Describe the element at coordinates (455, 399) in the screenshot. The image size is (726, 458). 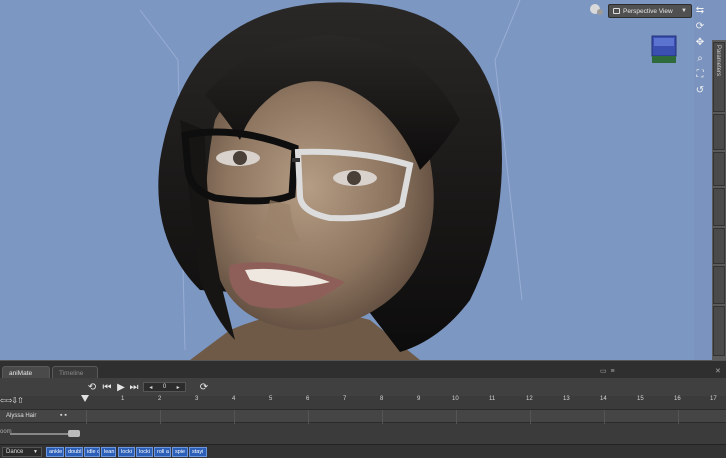
I see `ruler-tick: 10` at that location.